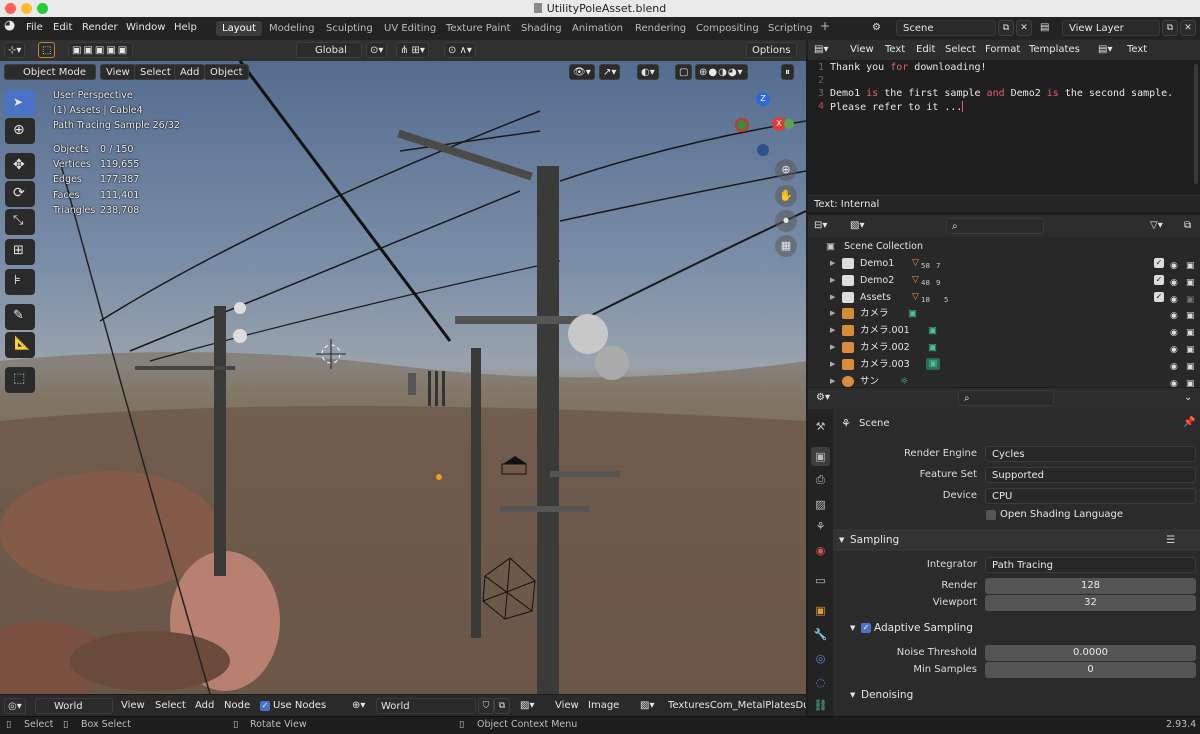 The height and width of the screenshot is (734, 1200). What do you see at coordinates (820, 226) in the screenshot?
I see `outliner-editor-type-icon: ⊟▾` at bounding box center [820, 226].